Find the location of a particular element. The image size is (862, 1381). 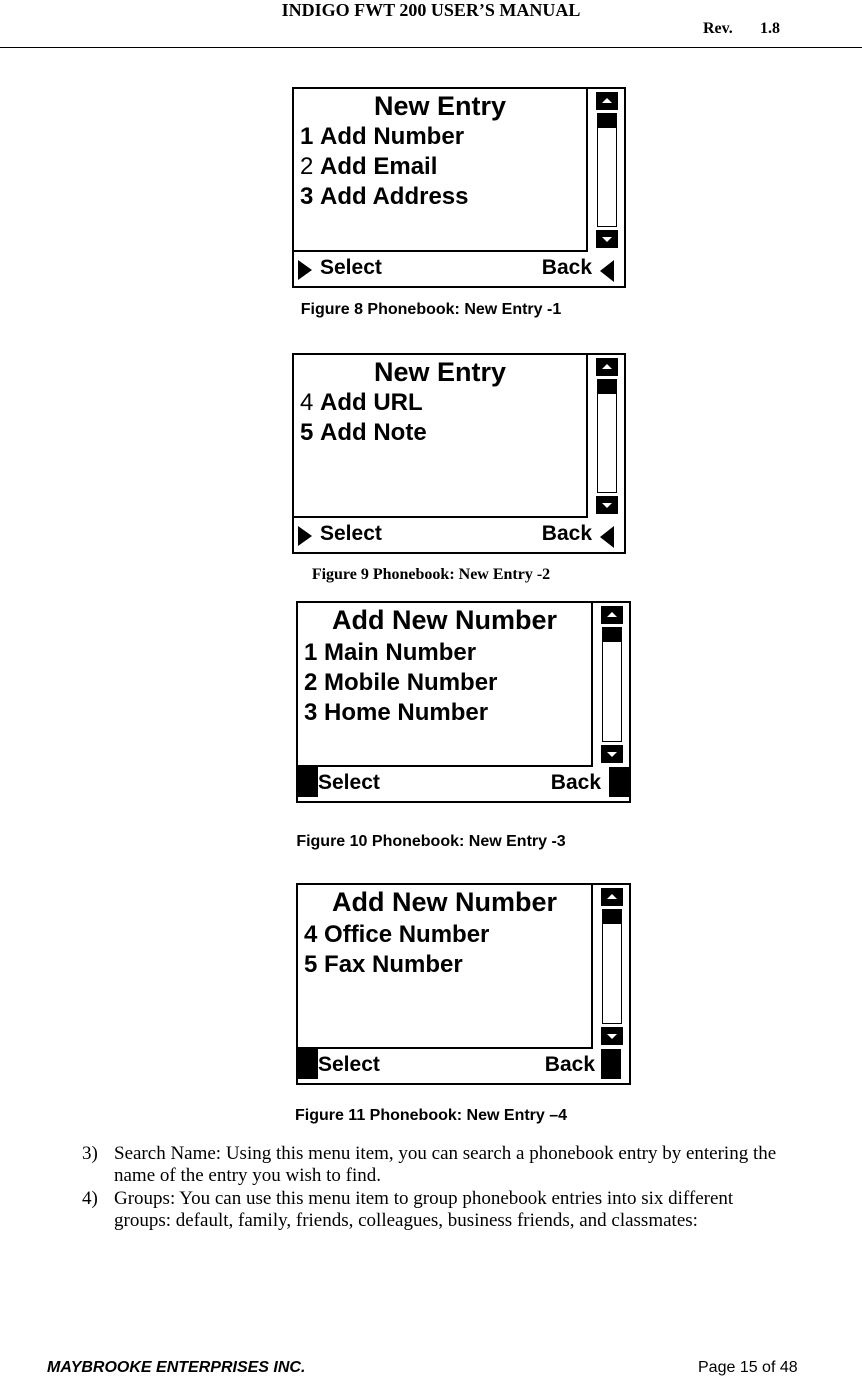

list-item-number: 4) is located at coordinates (90, 1198).